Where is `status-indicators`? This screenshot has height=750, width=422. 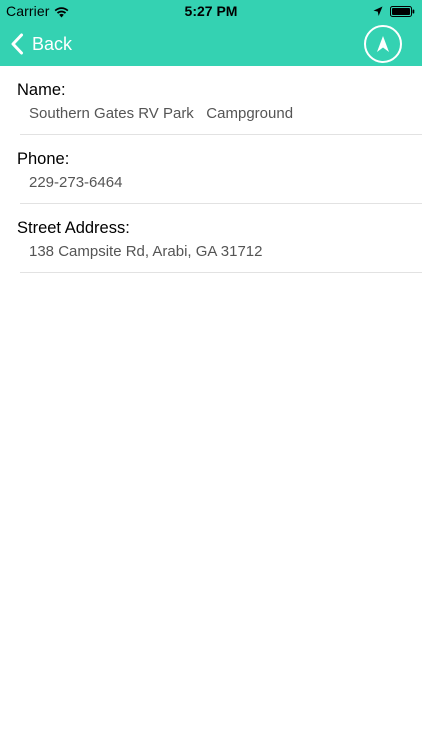 status-indicators is located at coordinates (394, 10).